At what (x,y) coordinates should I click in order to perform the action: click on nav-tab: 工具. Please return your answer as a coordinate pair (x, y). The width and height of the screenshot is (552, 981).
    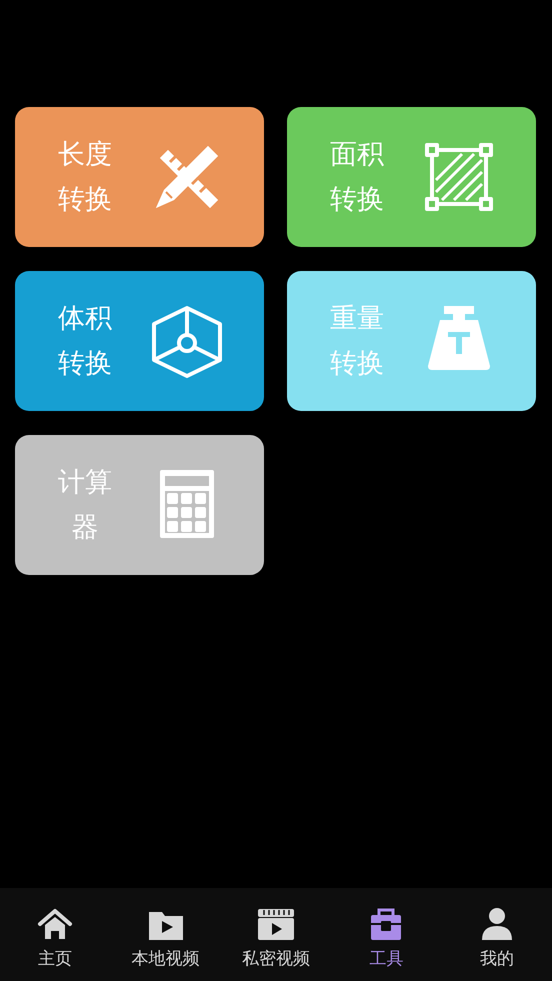
    Looking at the image, I should click on (386, 934).